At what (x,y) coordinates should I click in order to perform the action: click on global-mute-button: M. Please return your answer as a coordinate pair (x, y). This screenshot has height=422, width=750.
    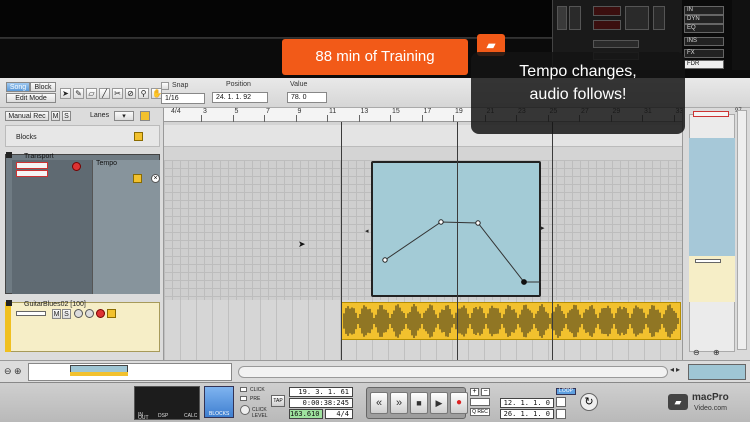
    Looking at the image, I should click on (55, 116).